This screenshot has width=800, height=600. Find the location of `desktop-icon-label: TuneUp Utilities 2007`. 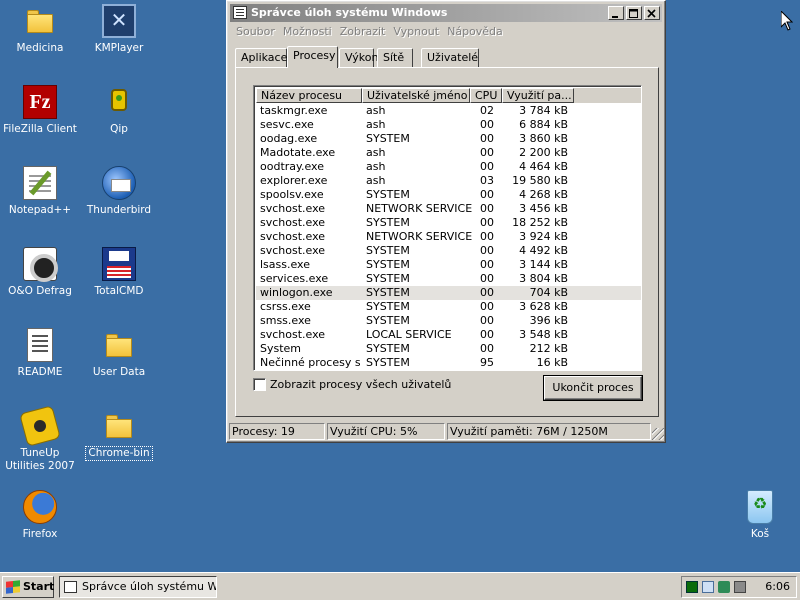

desktop-icon-label: TuneUp Utilities 2007 is located at coordinates (40, 459).